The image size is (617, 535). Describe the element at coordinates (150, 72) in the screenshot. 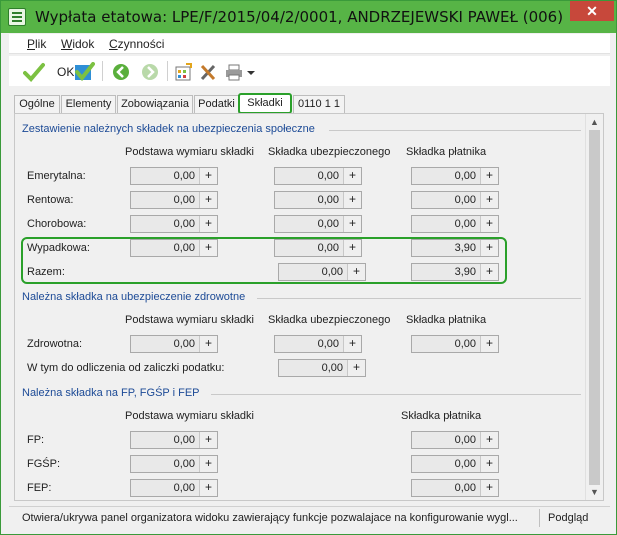

I see `forward-arrow-icon` at that location.